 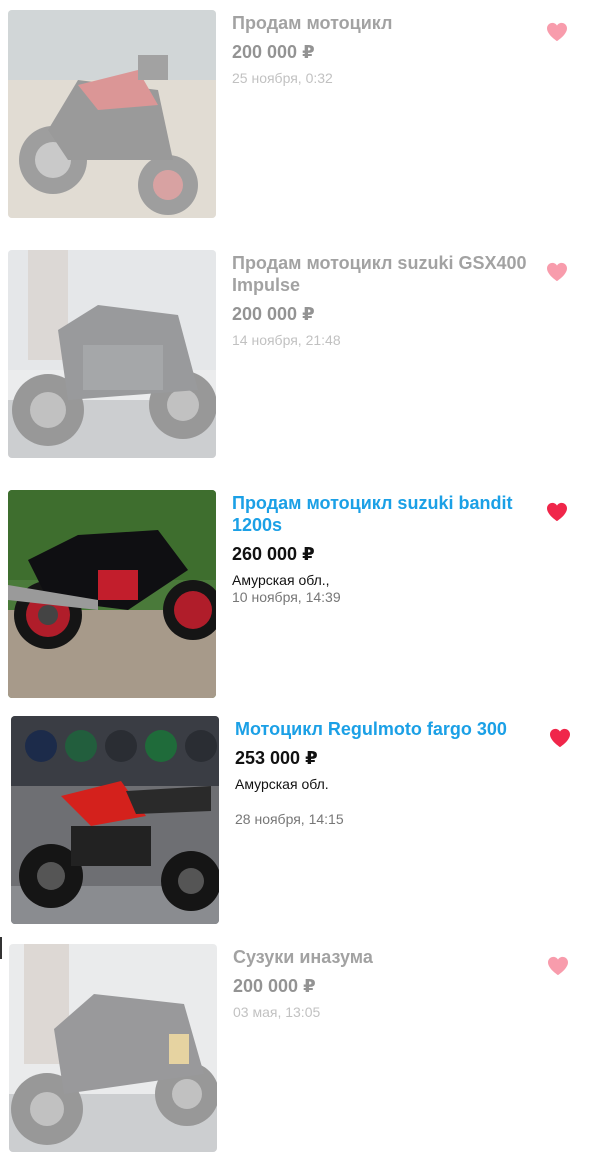 I want to click on listing-region: Амурская обл., so click(x=282, y=784).